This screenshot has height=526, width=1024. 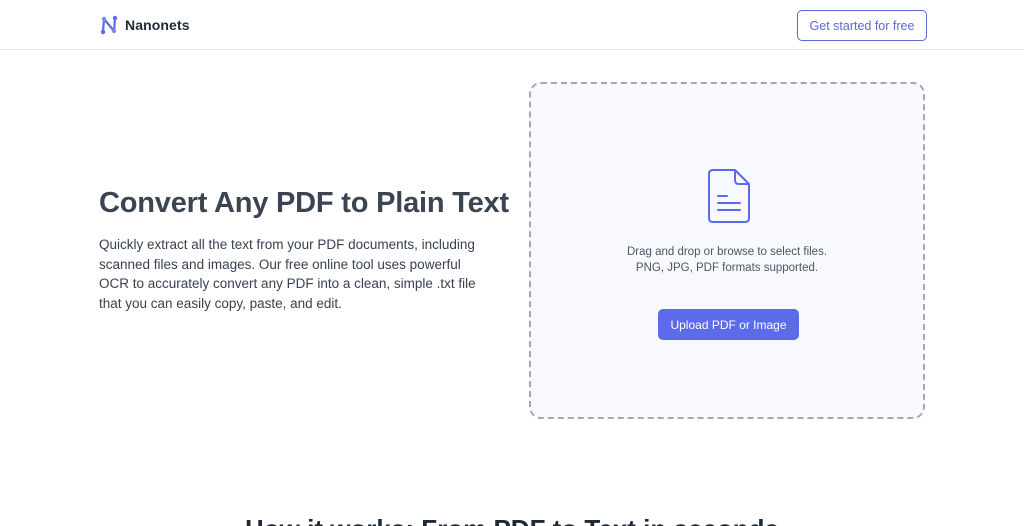 I want to click on brand-logo: Nanonets, so click(x=144, y=25).